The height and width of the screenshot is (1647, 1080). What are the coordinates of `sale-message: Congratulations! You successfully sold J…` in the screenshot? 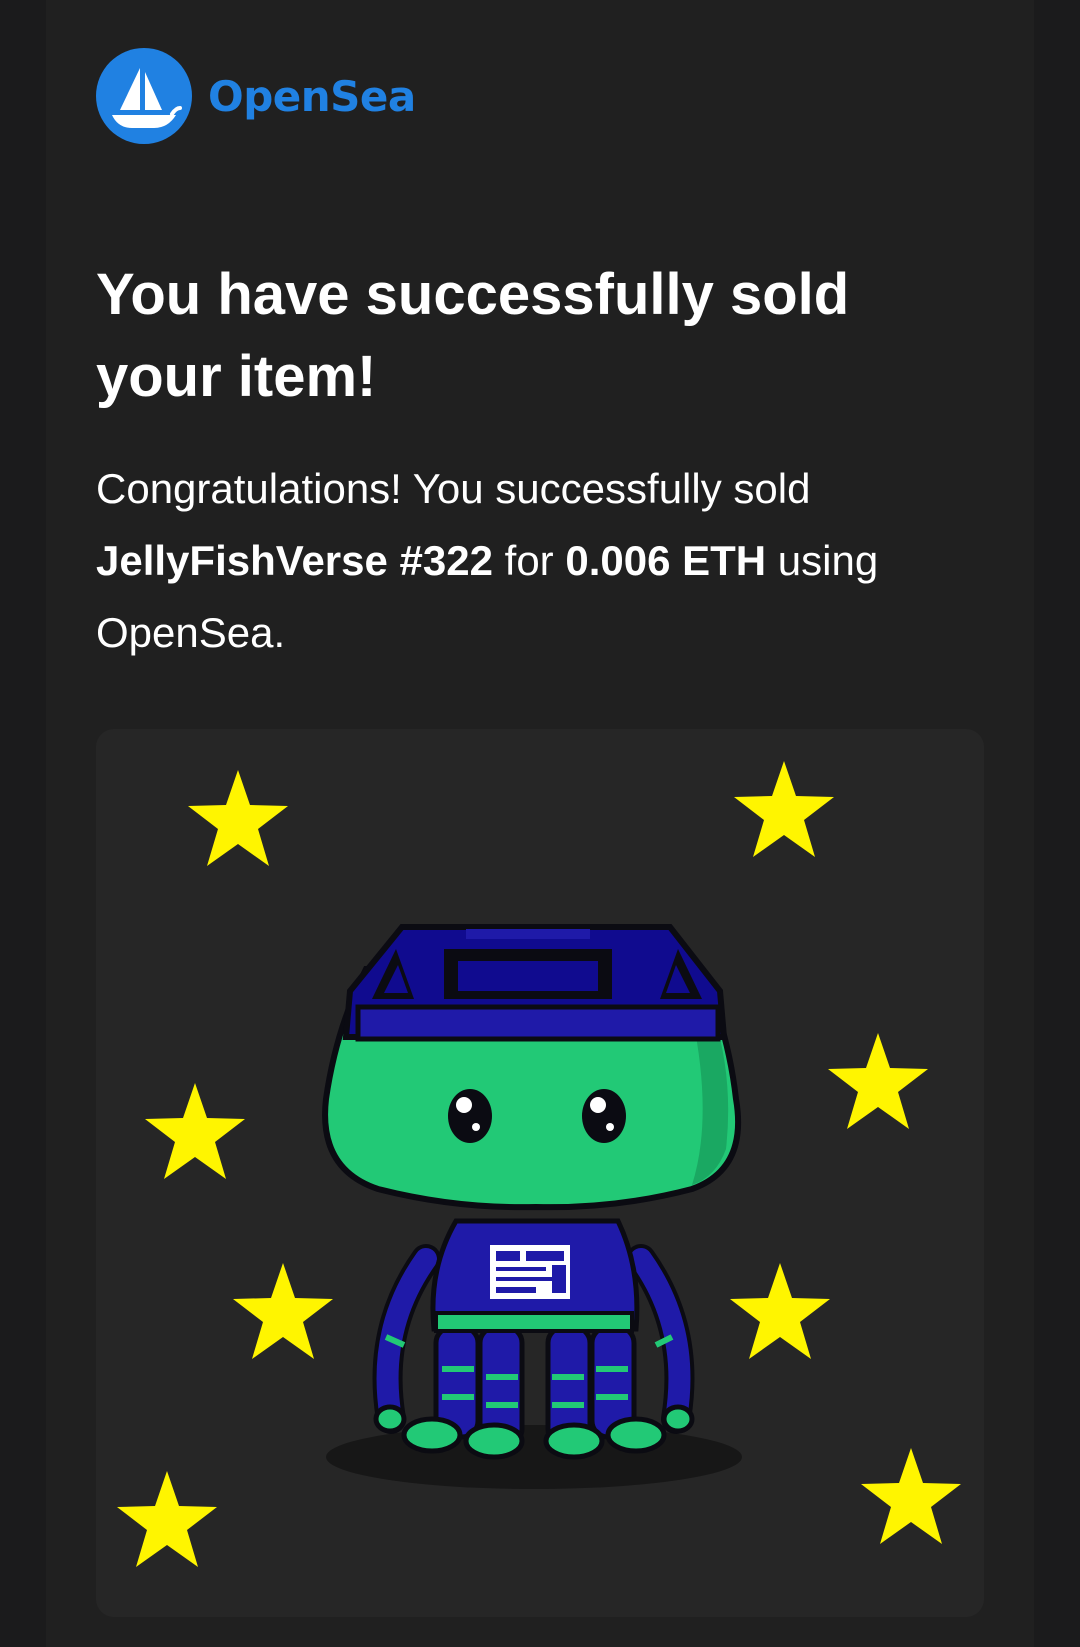 It's located at (536, 561).